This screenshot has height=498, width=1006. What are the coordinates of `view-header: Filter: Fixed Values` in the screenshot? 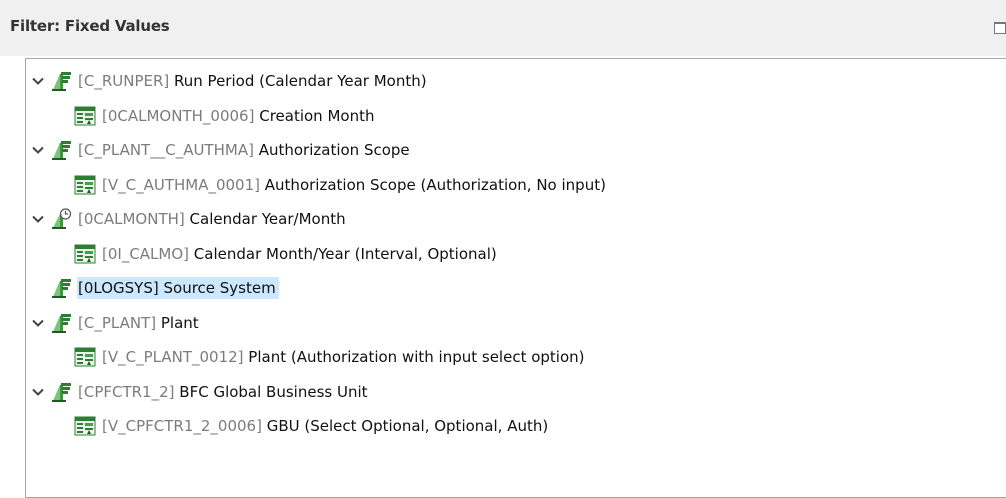 It's located at (503, 28).